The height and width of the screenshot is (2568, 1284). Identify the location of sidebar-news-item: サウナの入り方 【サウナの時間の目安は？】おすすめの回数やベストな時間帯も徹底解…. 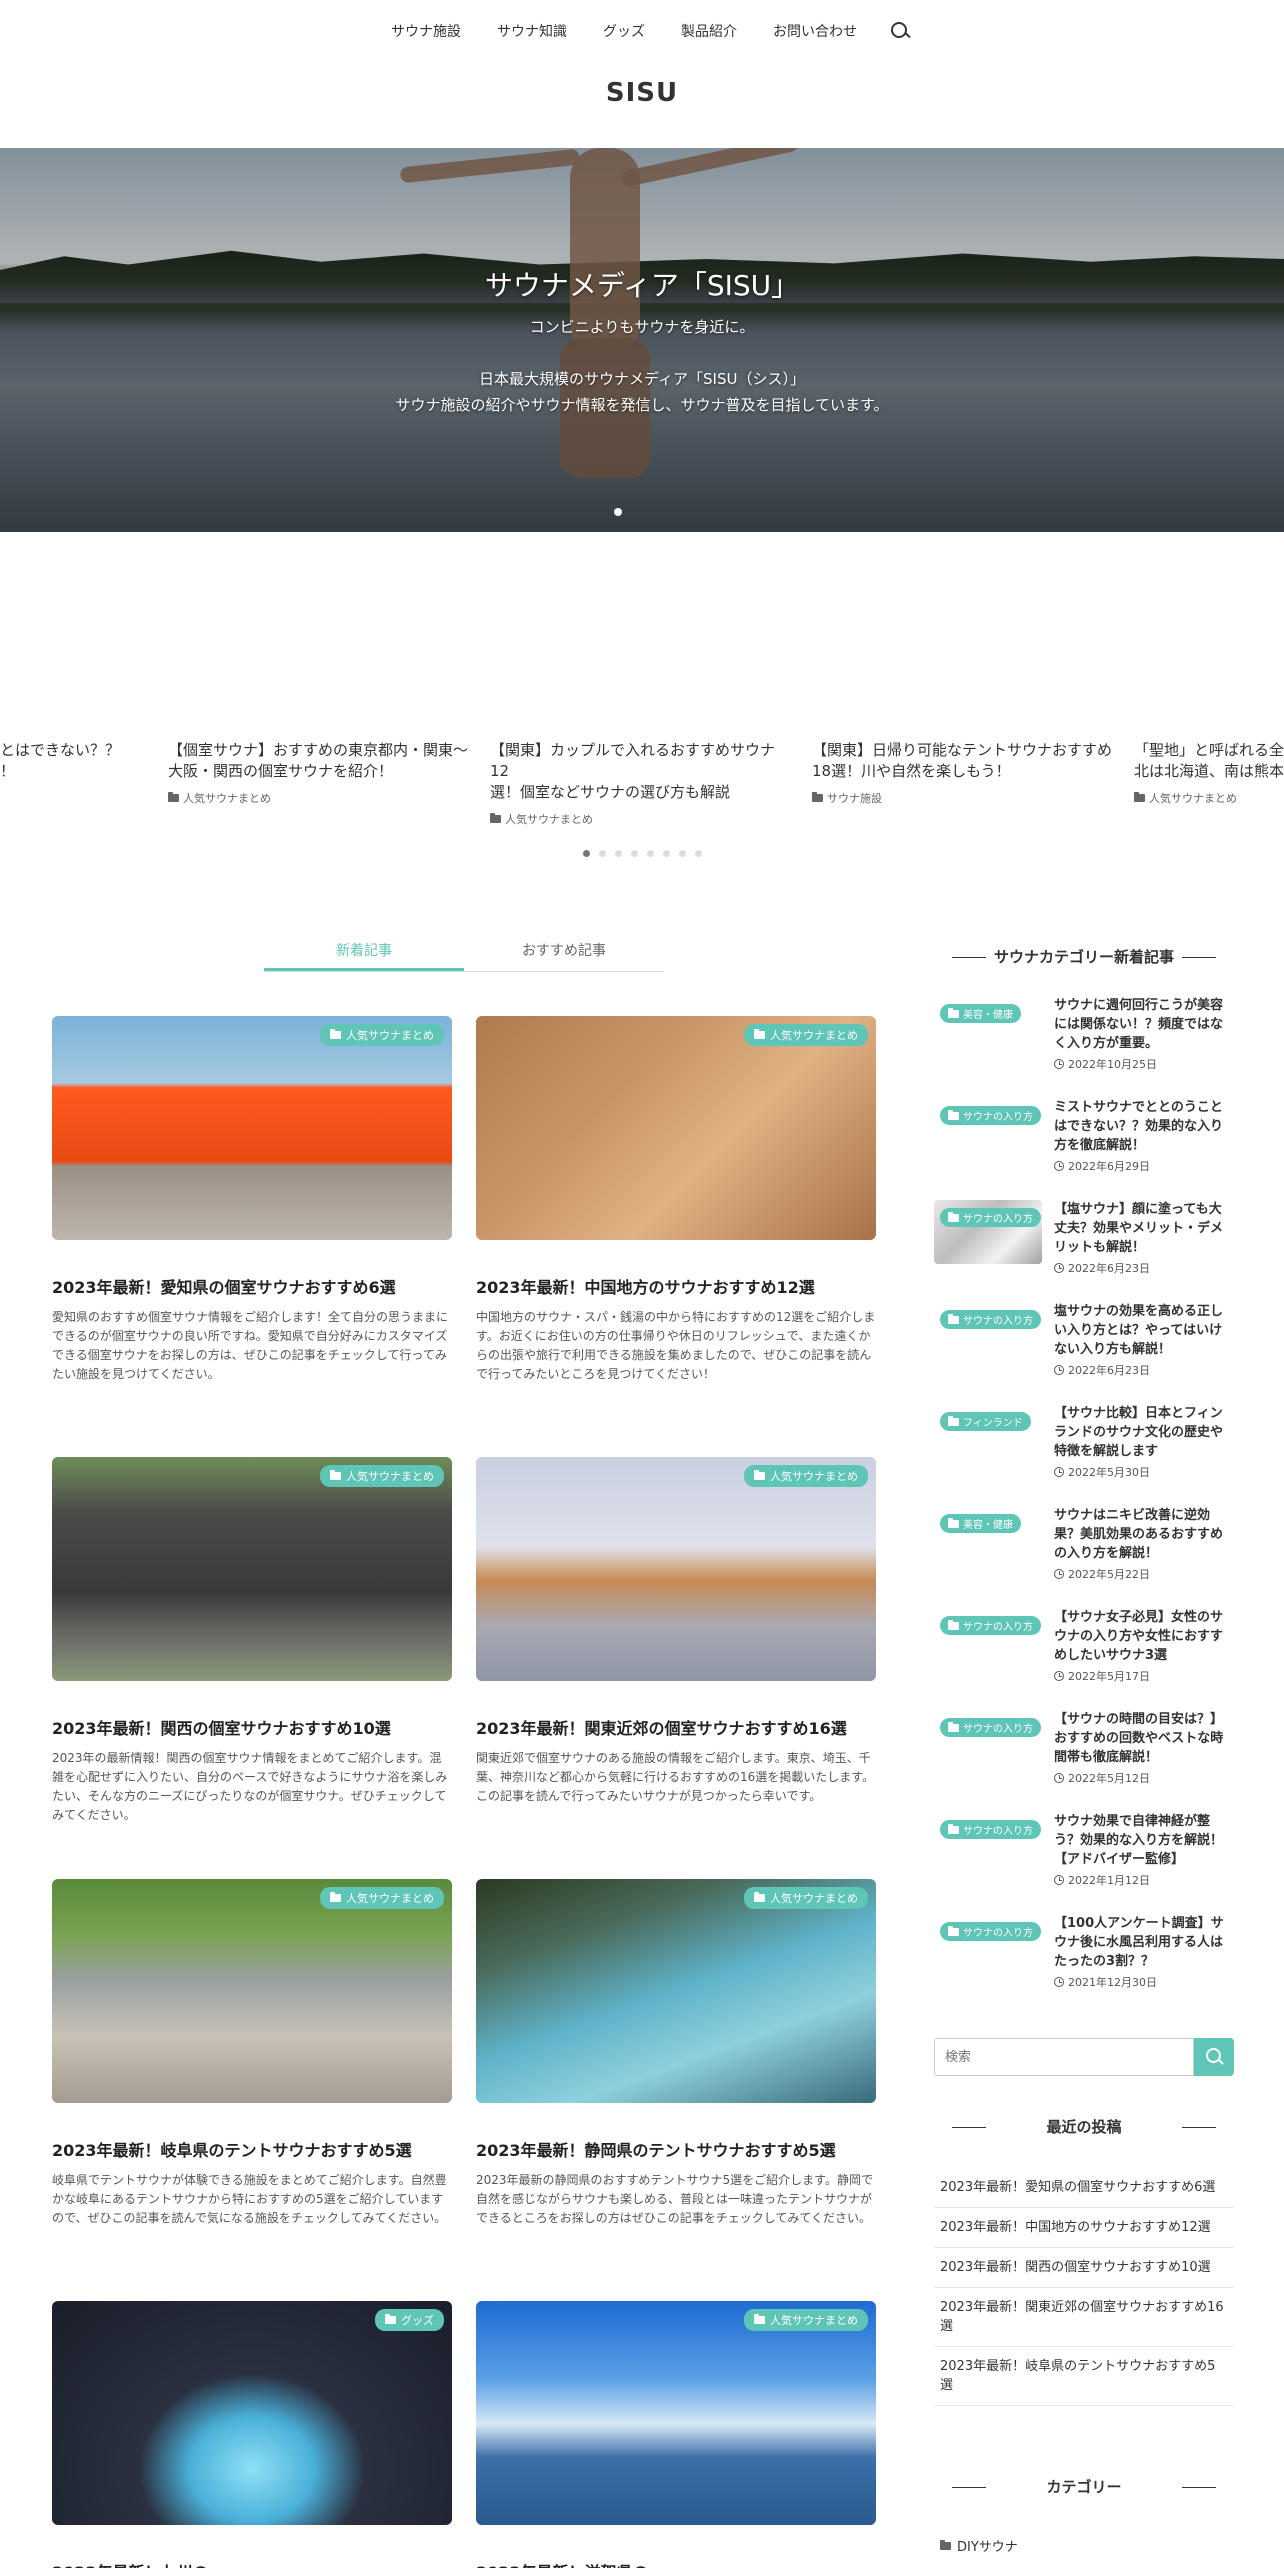
(1084, 1755).